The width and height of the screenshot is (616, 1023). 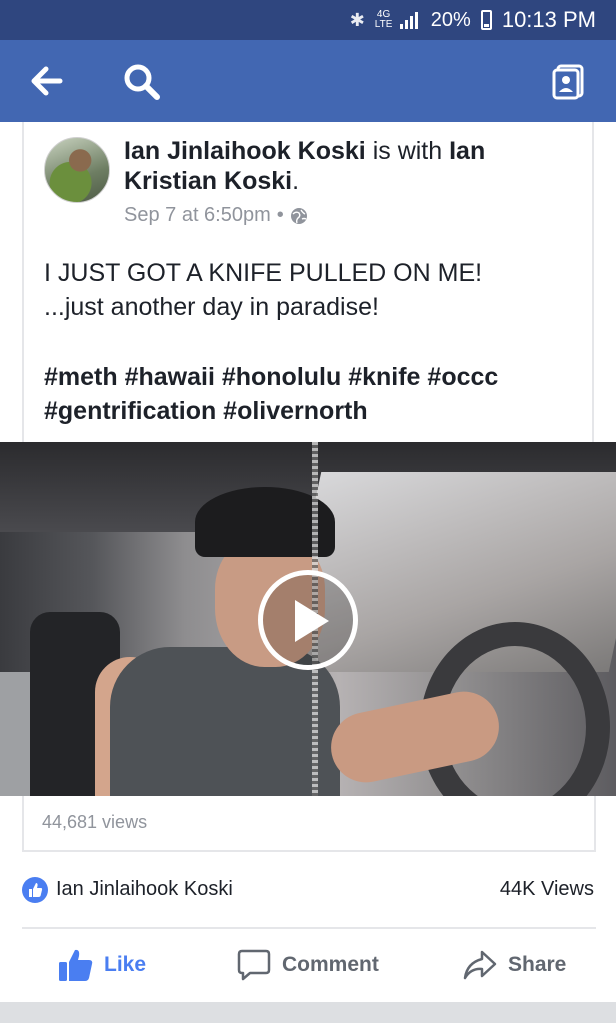 I want to click on share-button: Share, so click(x=514, y=965).